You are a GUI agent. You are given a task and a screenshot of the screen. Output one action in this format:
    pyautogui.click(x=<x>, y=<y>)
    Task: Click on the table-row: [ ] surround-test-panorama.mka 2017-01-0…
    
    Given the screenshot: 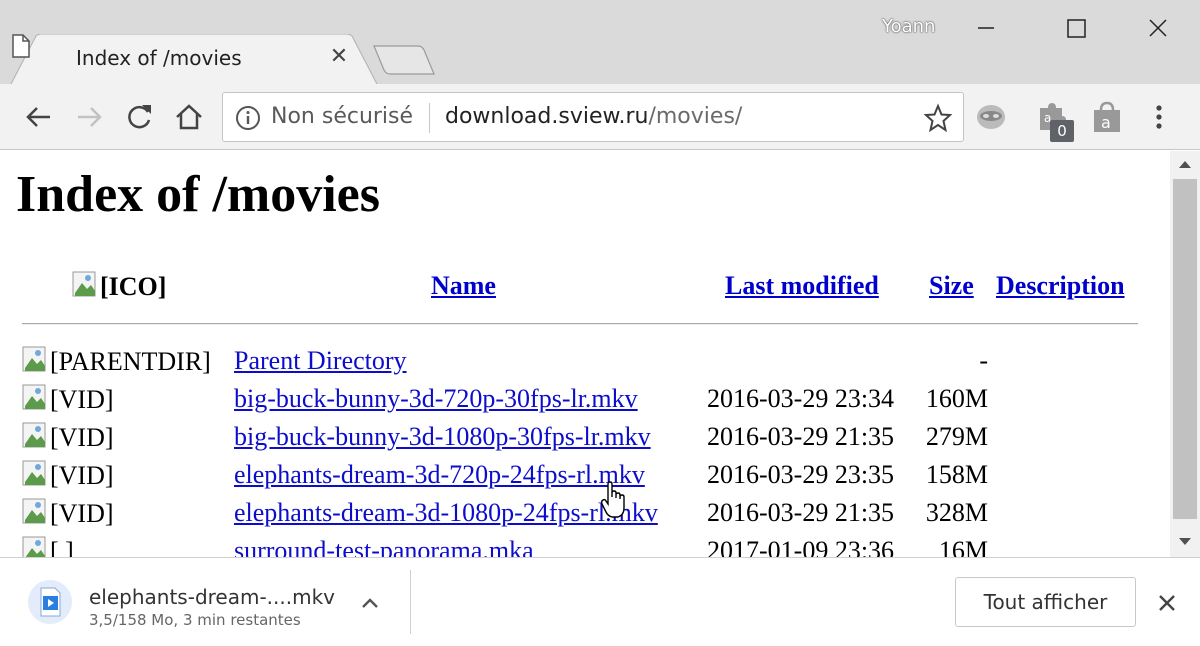 What is the action you would take?
    pyautogui.click(x=585, y=546)
    